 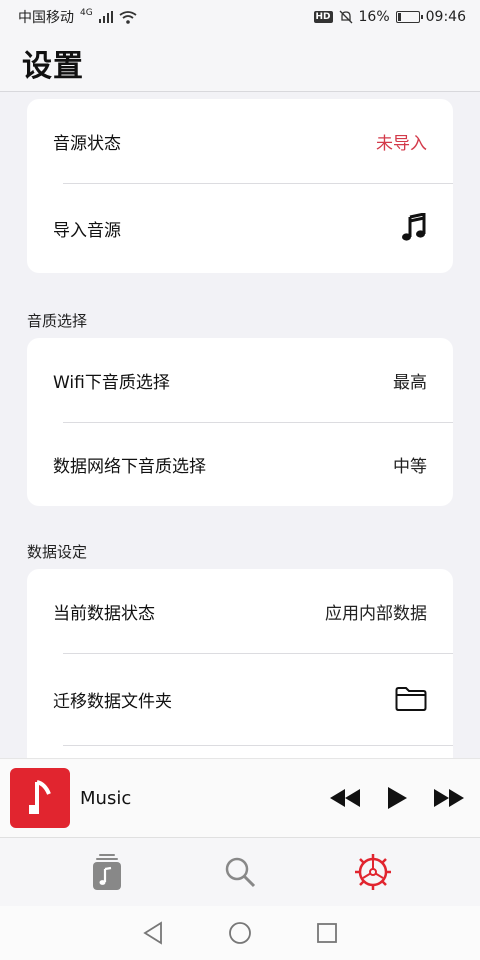 What do you see at coordinates (410, 382) in the screenshot?
I see `wifi-quality-value: 最高` at bounding box center [410, 382].